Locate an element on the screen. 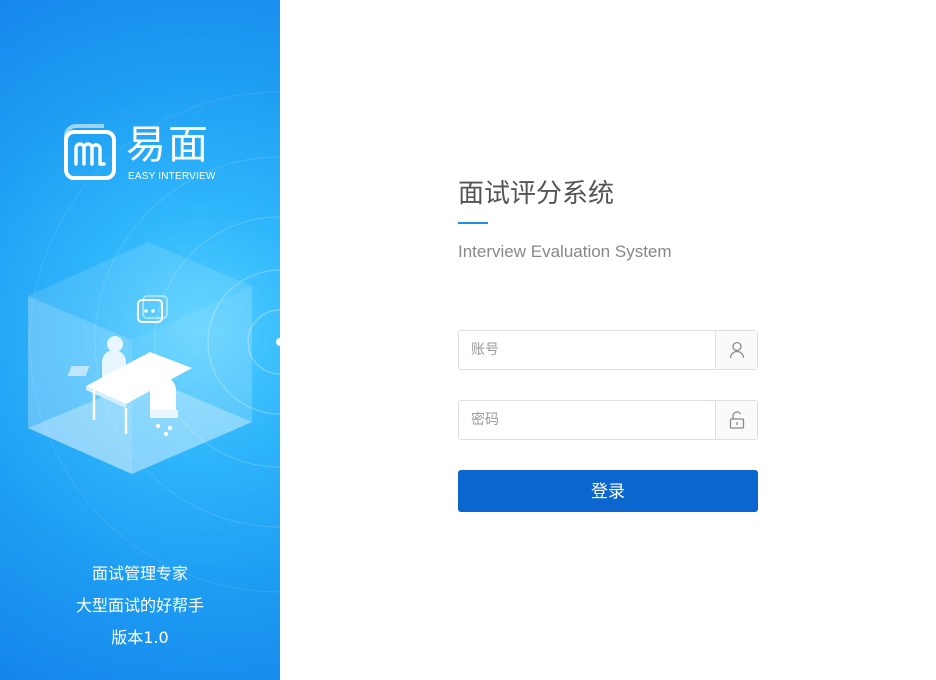 The image size is (936, 680). version-label: 版本1.0 is located at coordinates (140, 637).